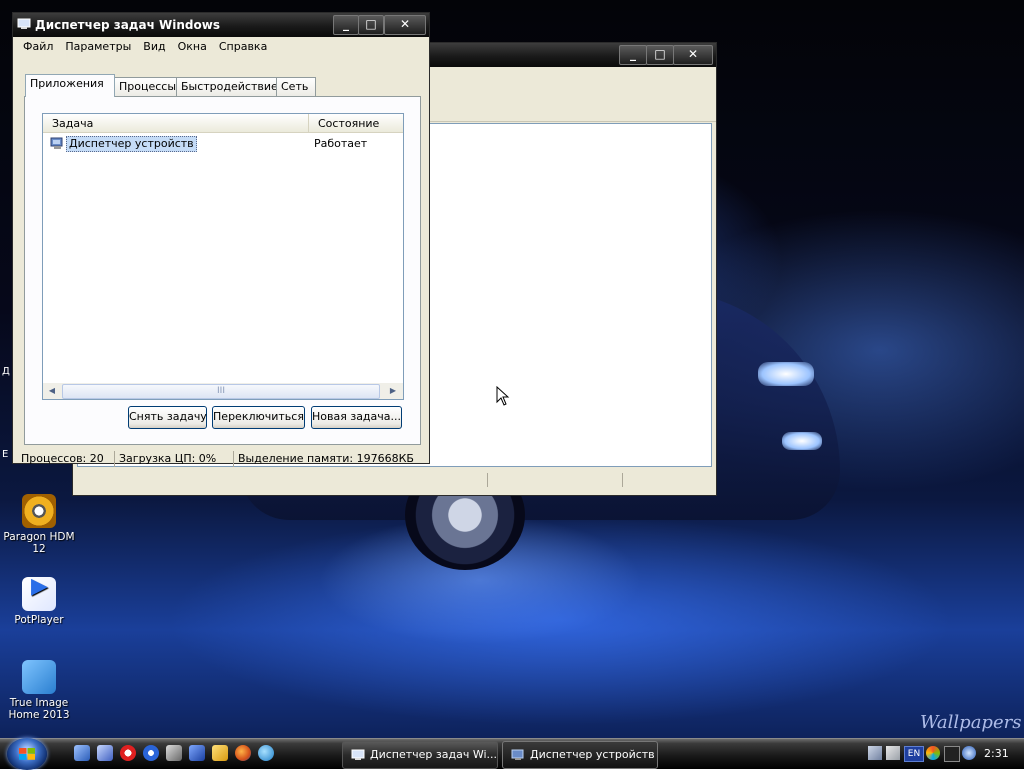 The image size is (1024, 770). I want to click on save-icon, so click(197, 753).